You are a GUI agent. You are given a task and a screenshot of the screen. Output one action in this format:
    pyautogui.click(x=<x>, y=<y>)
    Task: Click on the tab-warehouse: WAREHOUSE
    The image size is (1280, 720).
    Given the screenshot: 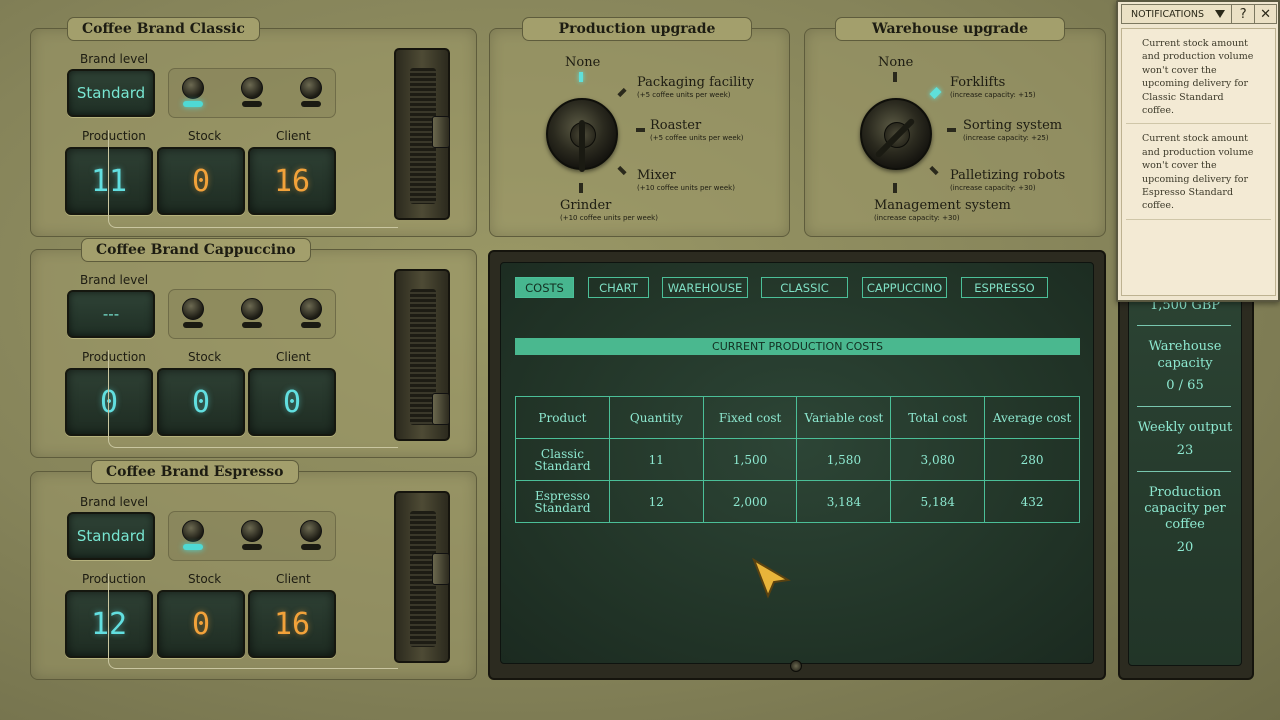 What is the action you would take?
    pyautogui.click(x=705, y=287)
    